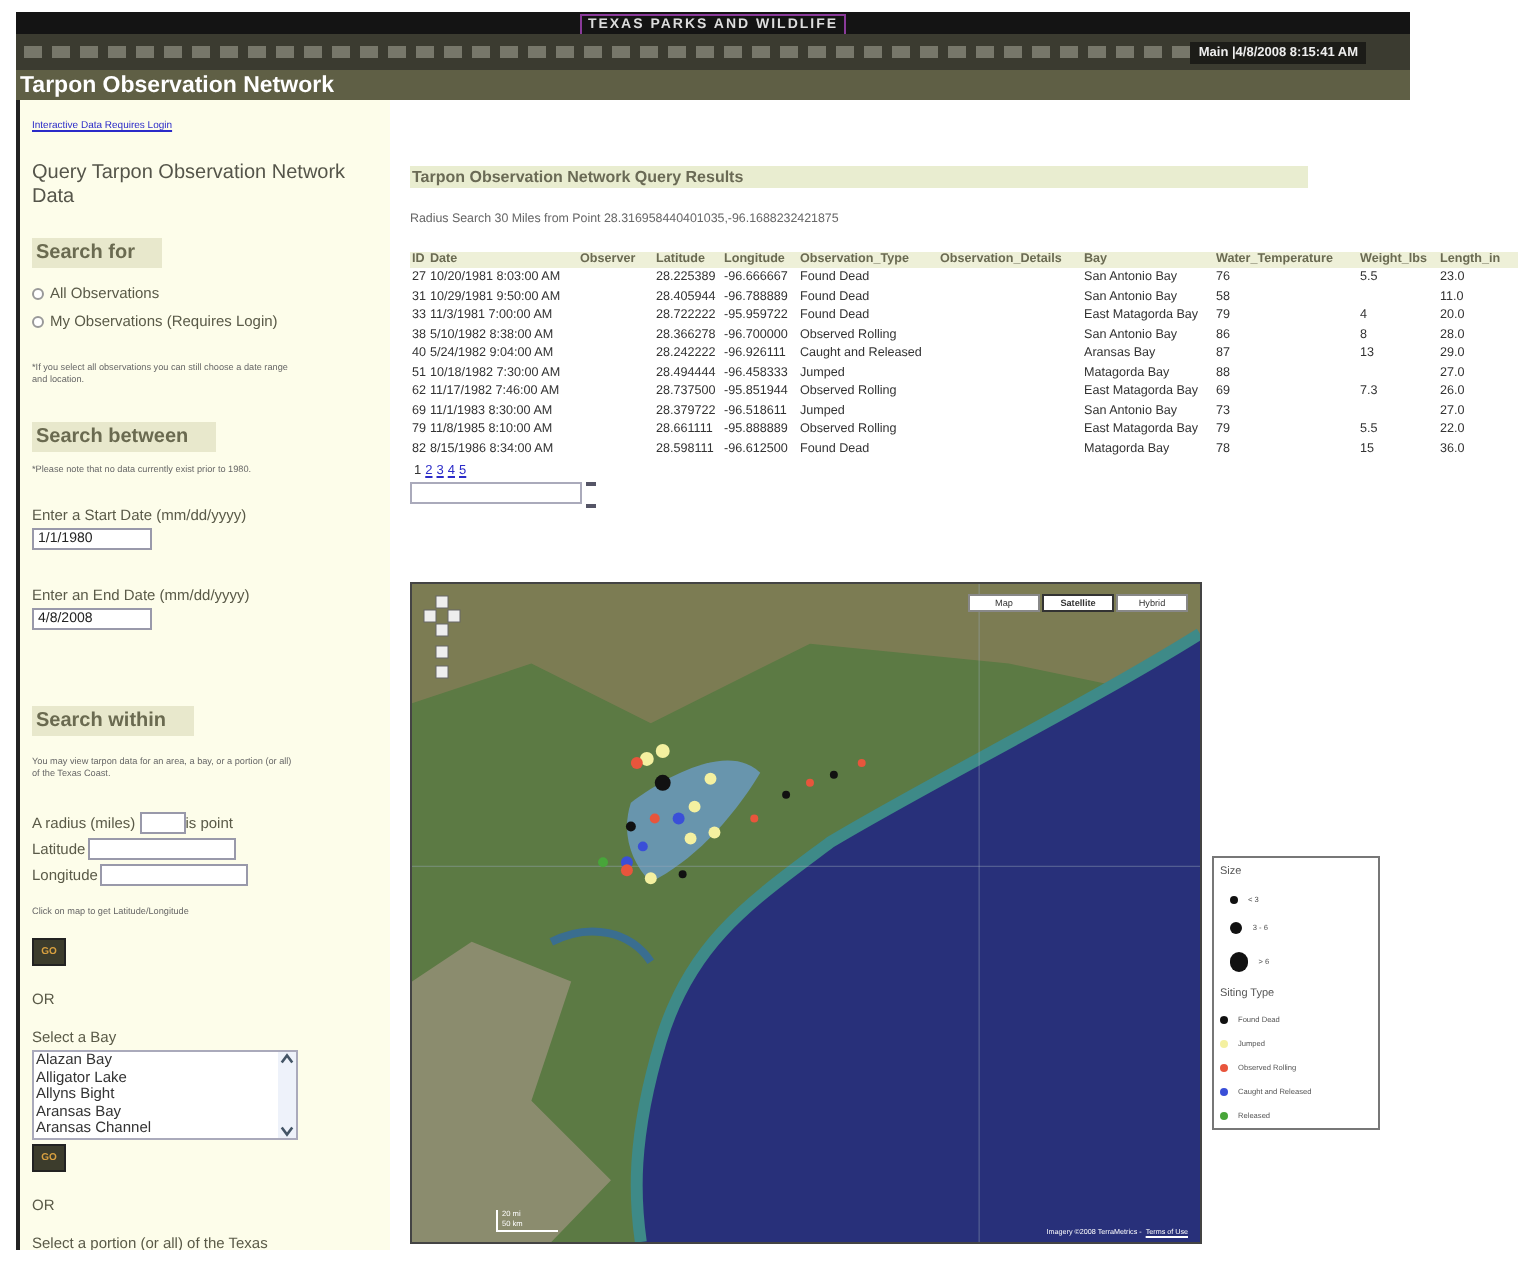 This screenshot has width=1518, height=1262. What do you see at coordinates (287, 1059) in the screenshot?
I see `scroll-up-icon` at bounding box center [287, 1059].